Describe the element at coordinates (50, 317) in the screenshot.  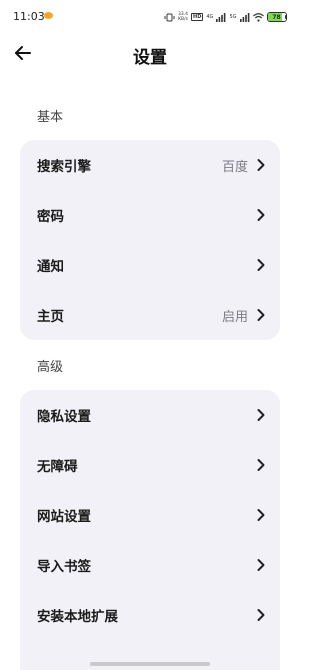
I see `settings-item-label: 主页` at that location.